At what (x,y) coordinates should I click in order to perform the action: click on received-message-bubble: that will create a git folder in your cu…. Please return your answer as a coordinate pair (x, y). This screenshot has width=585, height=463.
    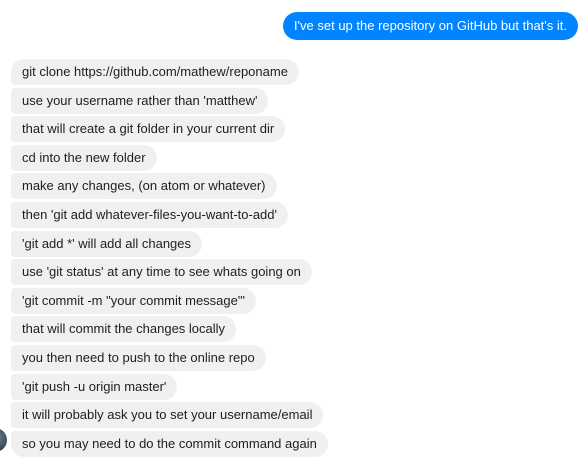
    Looking at the image, I should click on (148, 129).